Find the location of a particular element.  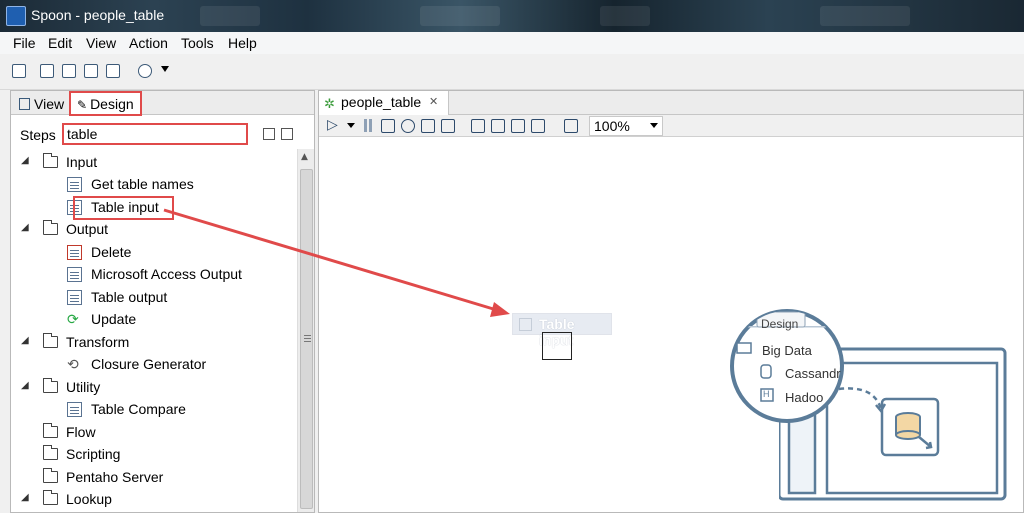

menu-tools: Tools is located at coordinates (197, 43).